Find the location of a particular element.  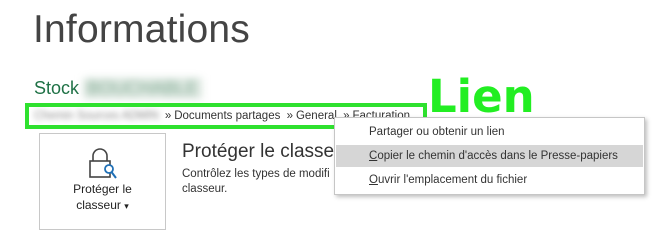

menu-item-open-location-hotkey: O is located at coordinates (373, 180).